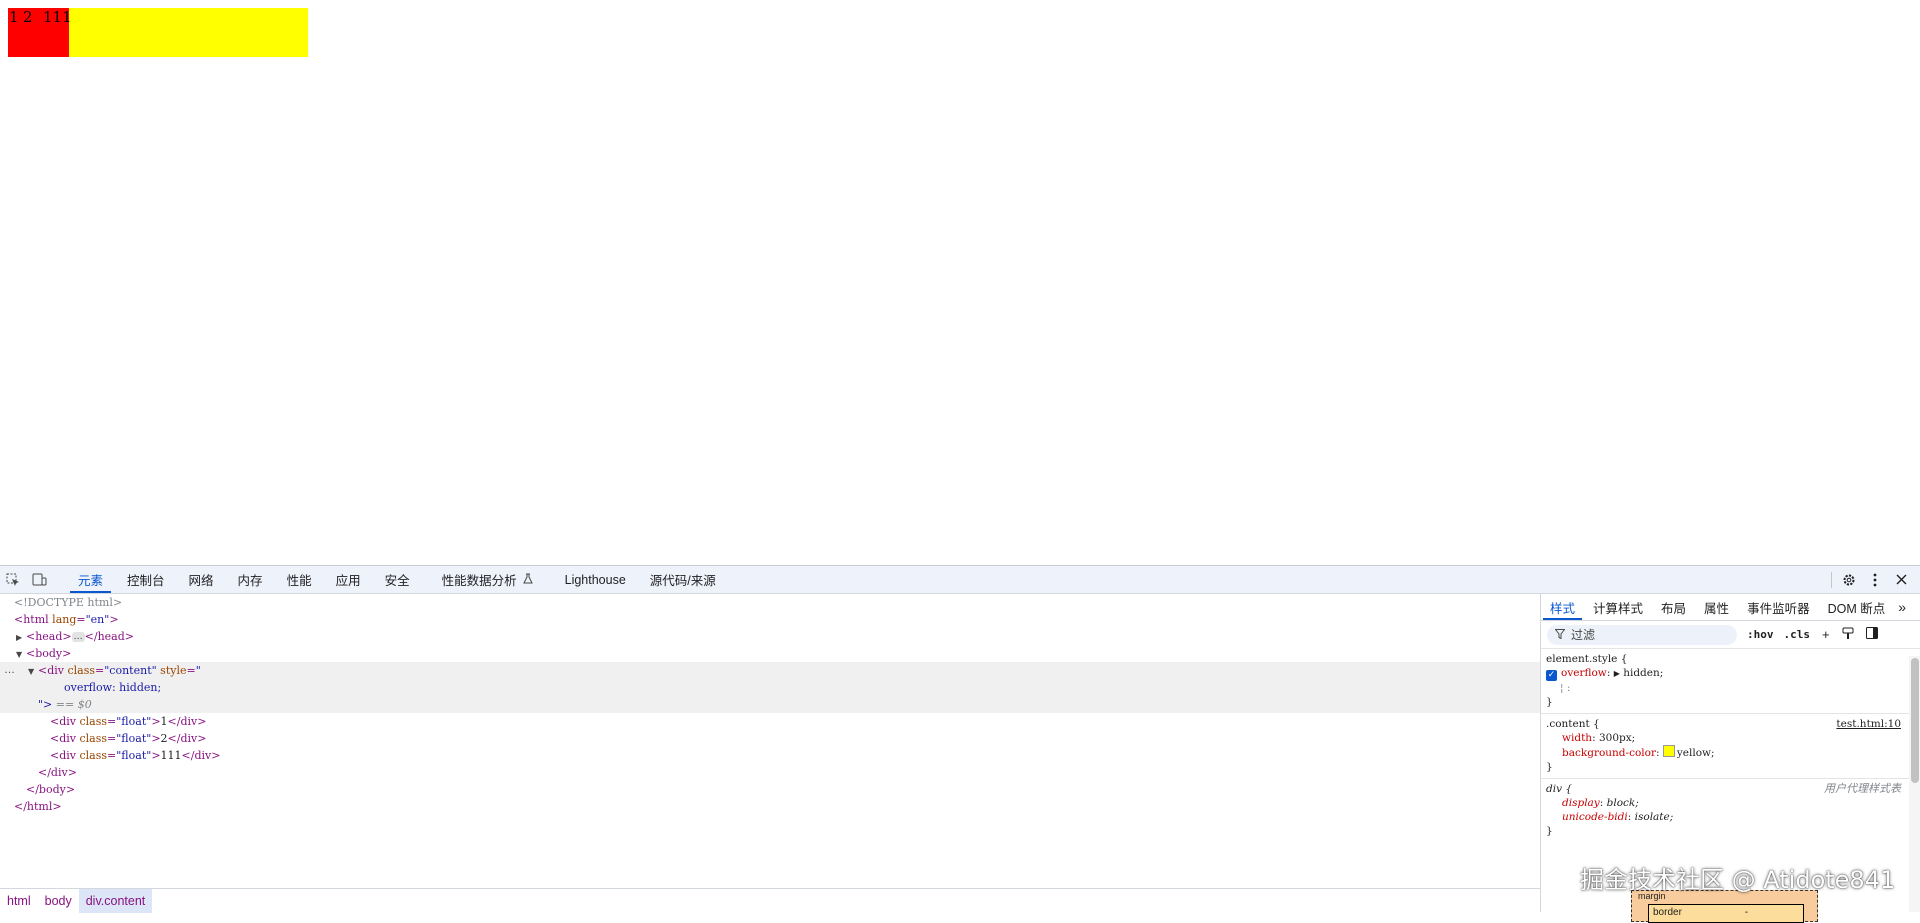 The height and width of the screenshot is (923, 1920). I want to click on tab-memory: 内存, so click(250, 579).